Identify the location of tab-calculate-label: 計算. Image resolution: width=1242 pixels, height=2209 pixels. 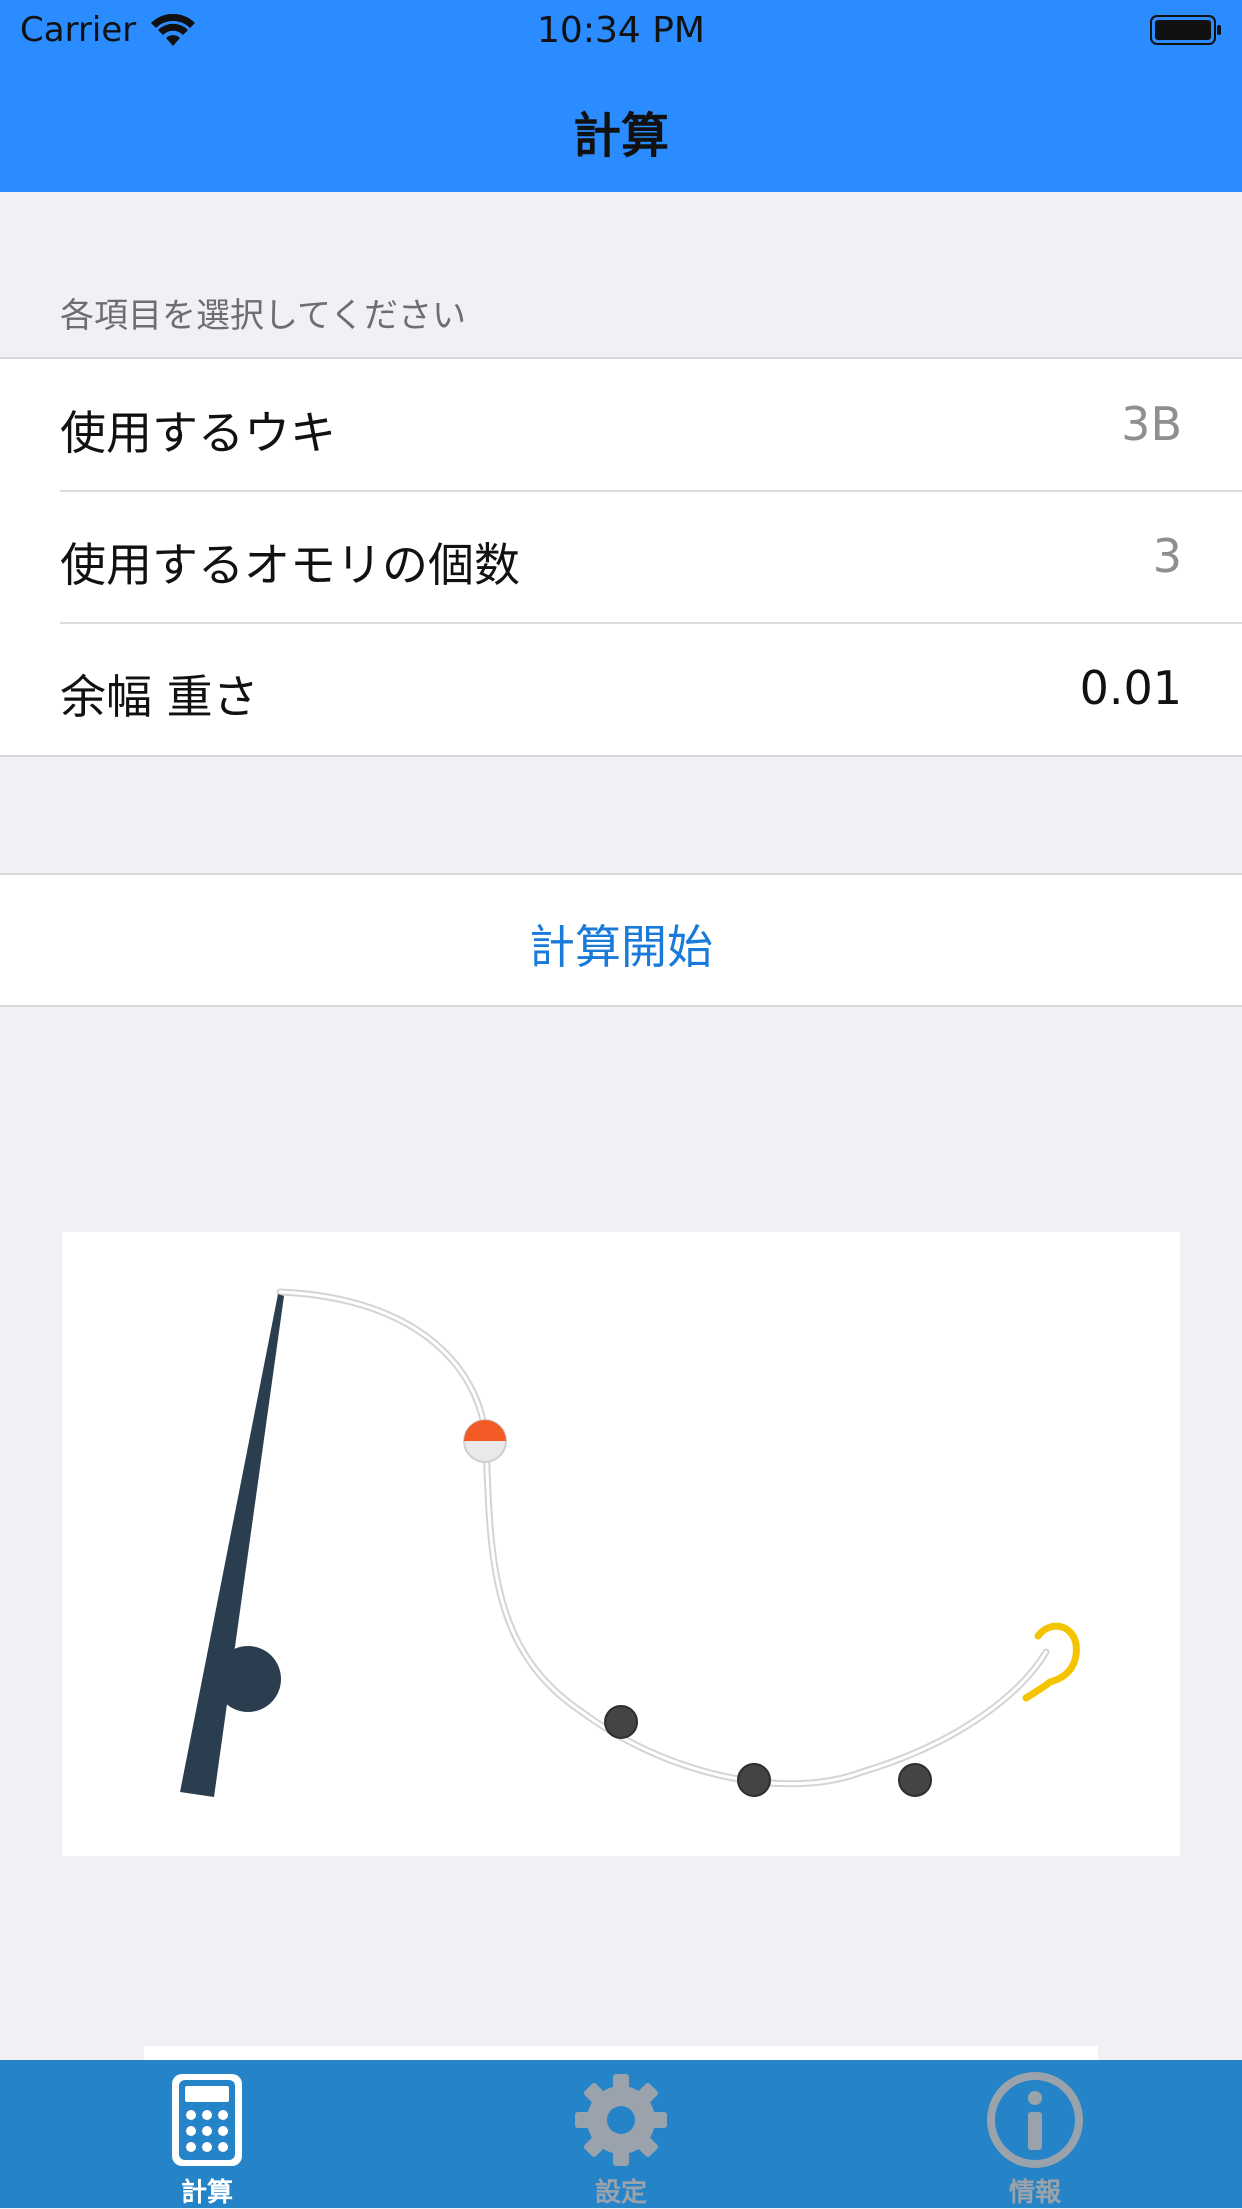
(206, 2193).